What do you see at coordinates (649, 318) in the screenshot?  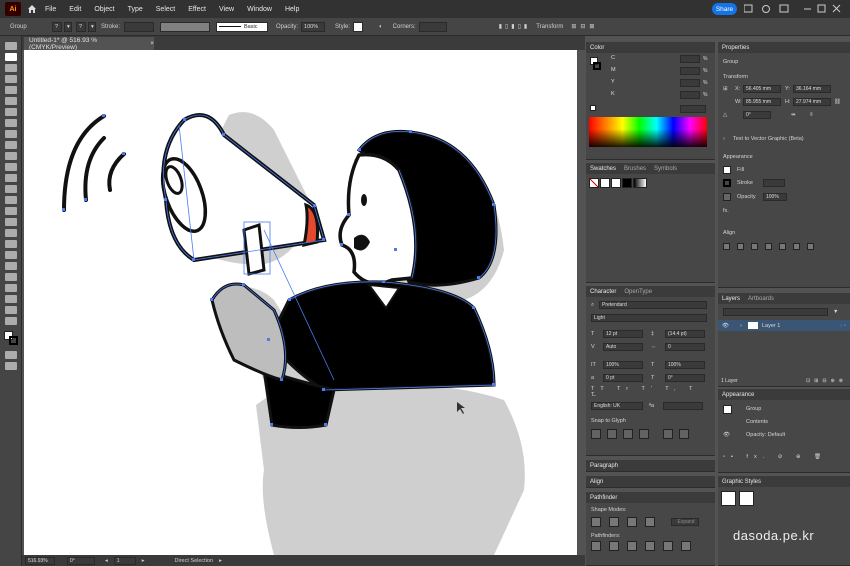 I see `font-style-field: Light` at bounding box center [649, 318].